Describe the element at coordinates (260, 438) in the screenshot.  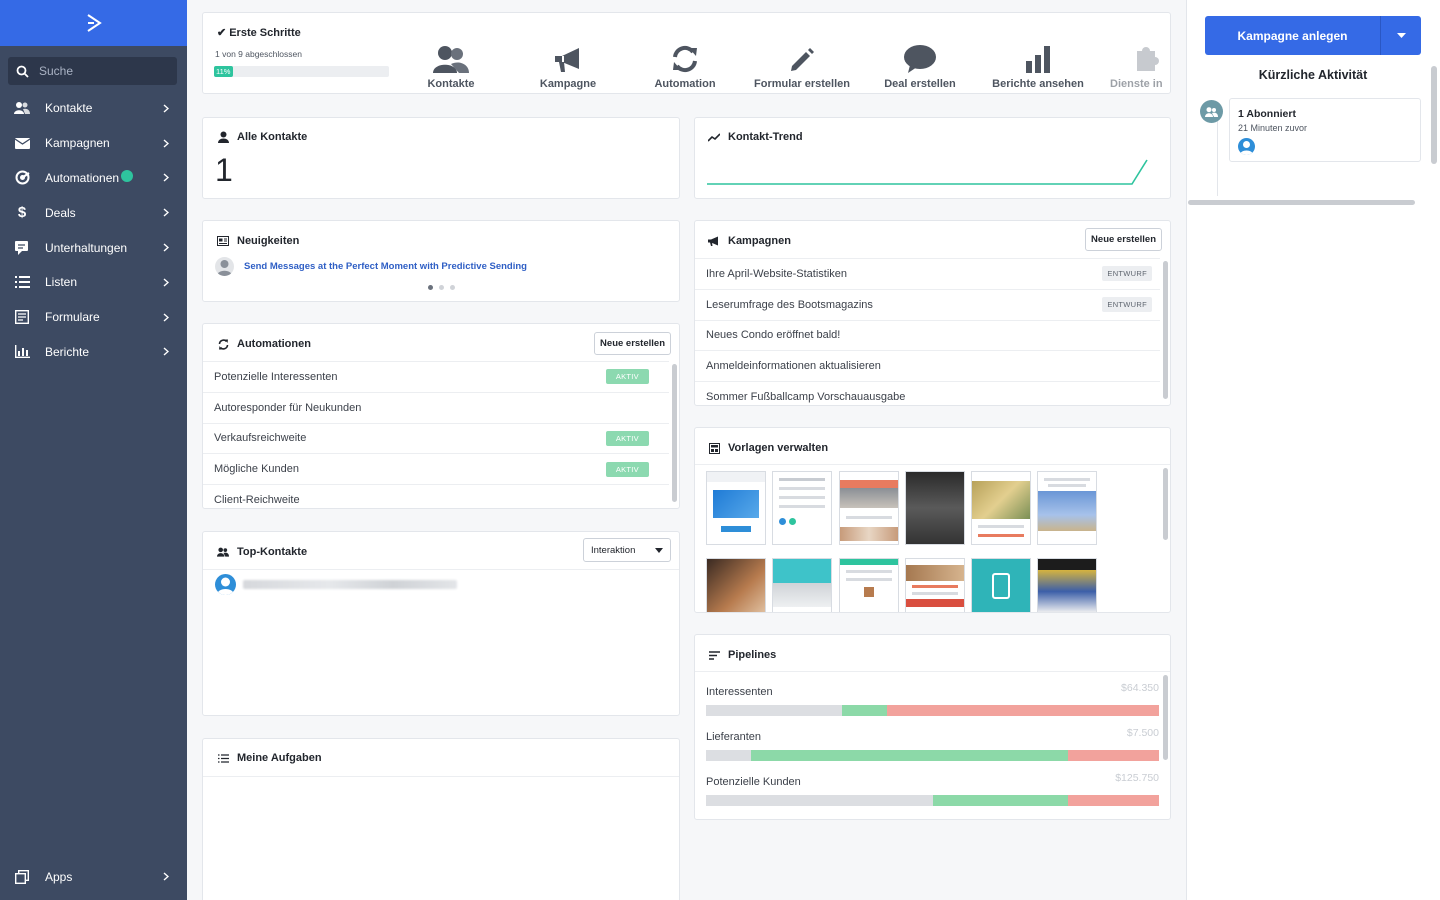
I see `automation-name: Verkaufsreichweite` at that location.